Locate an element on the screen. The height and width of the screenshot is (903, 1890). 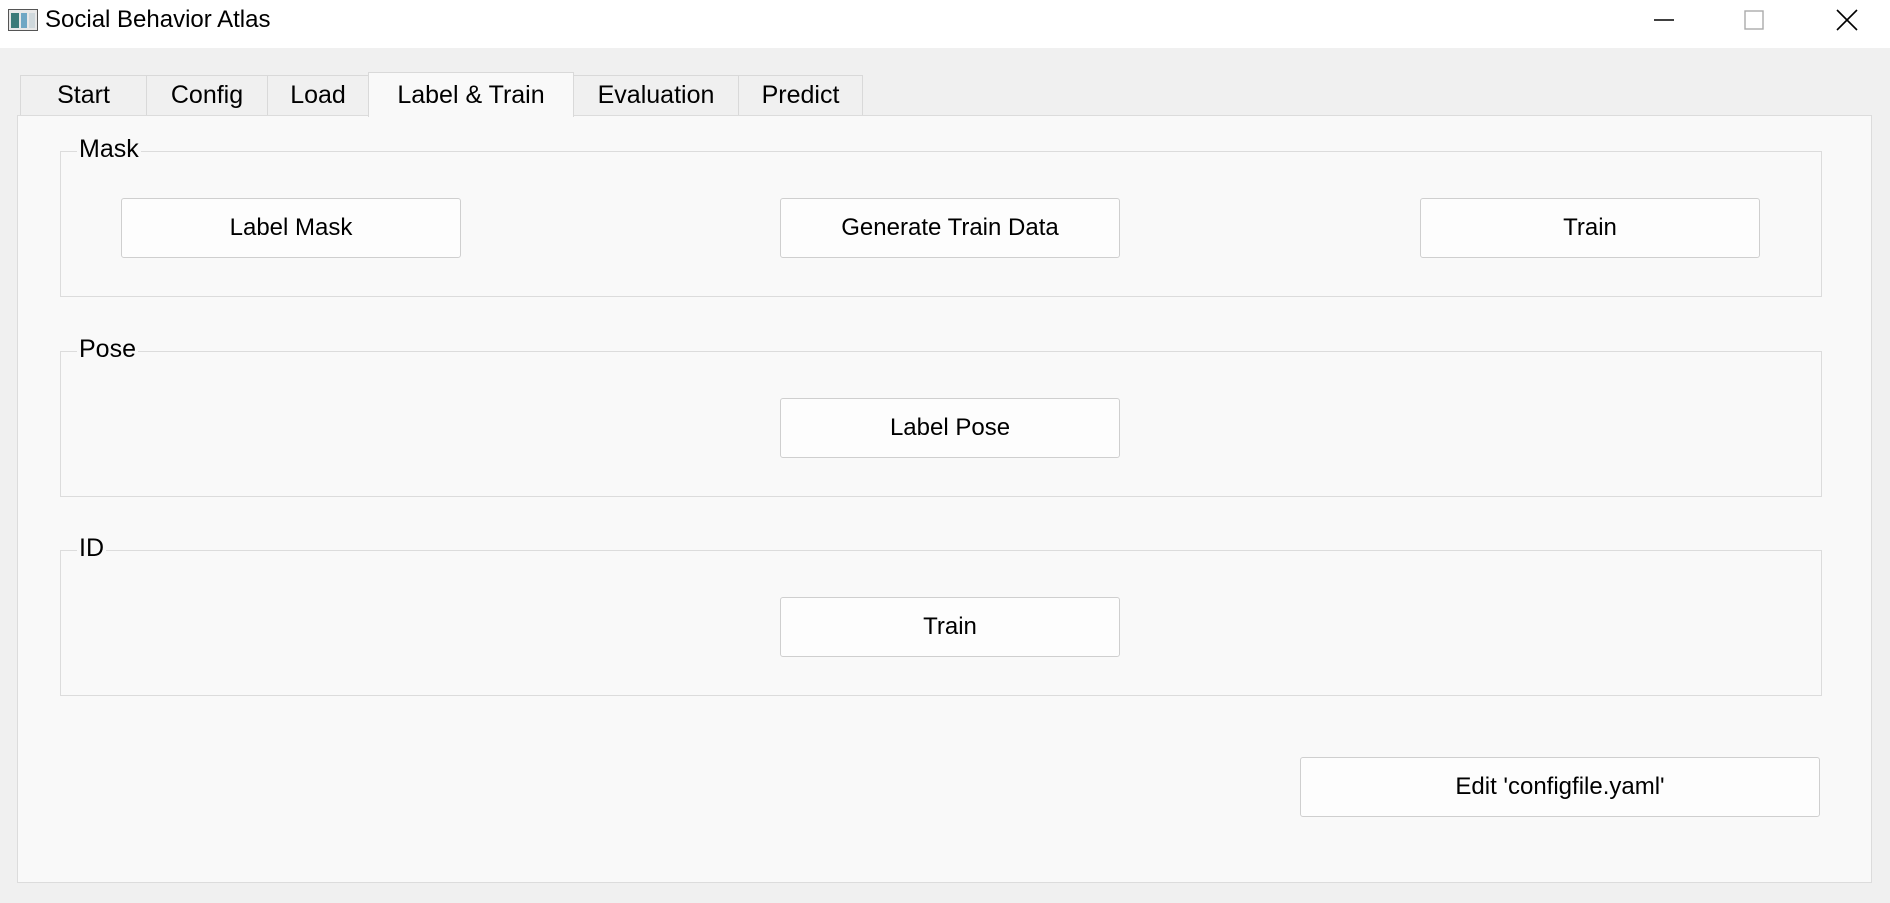
close-button is located at coordinates (1847, 20).